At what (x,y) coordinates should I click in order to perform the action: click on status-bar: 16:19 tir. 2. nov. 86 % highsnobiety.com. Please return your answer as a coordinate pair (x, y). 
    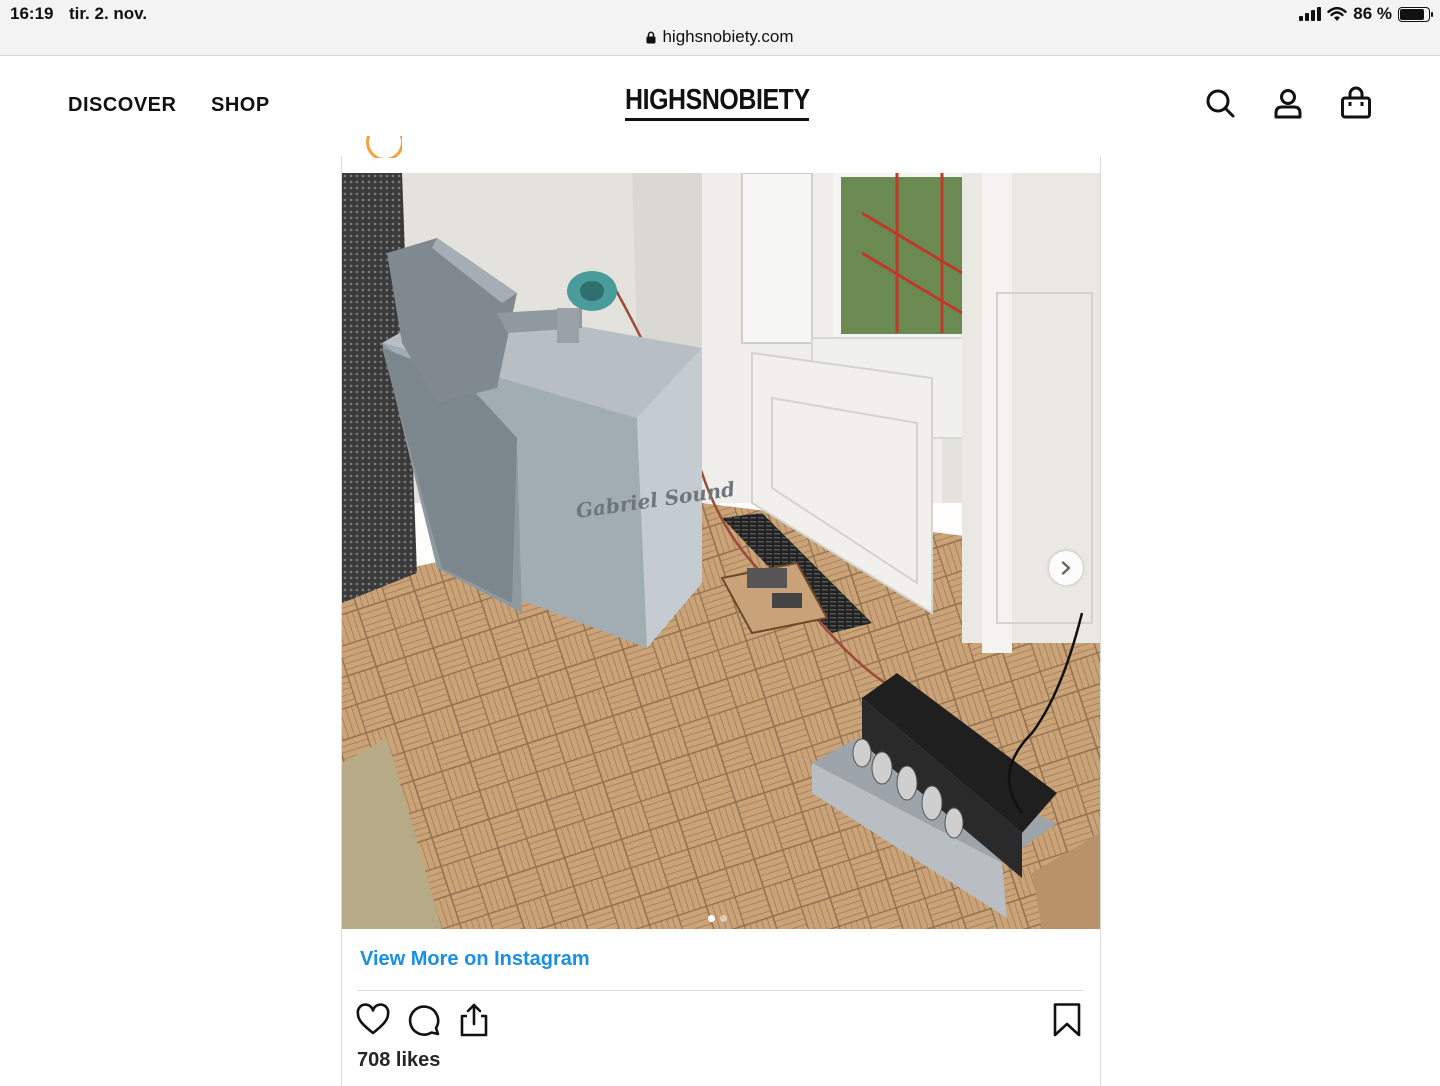
    Looking at the image, I should click on (720, 28).